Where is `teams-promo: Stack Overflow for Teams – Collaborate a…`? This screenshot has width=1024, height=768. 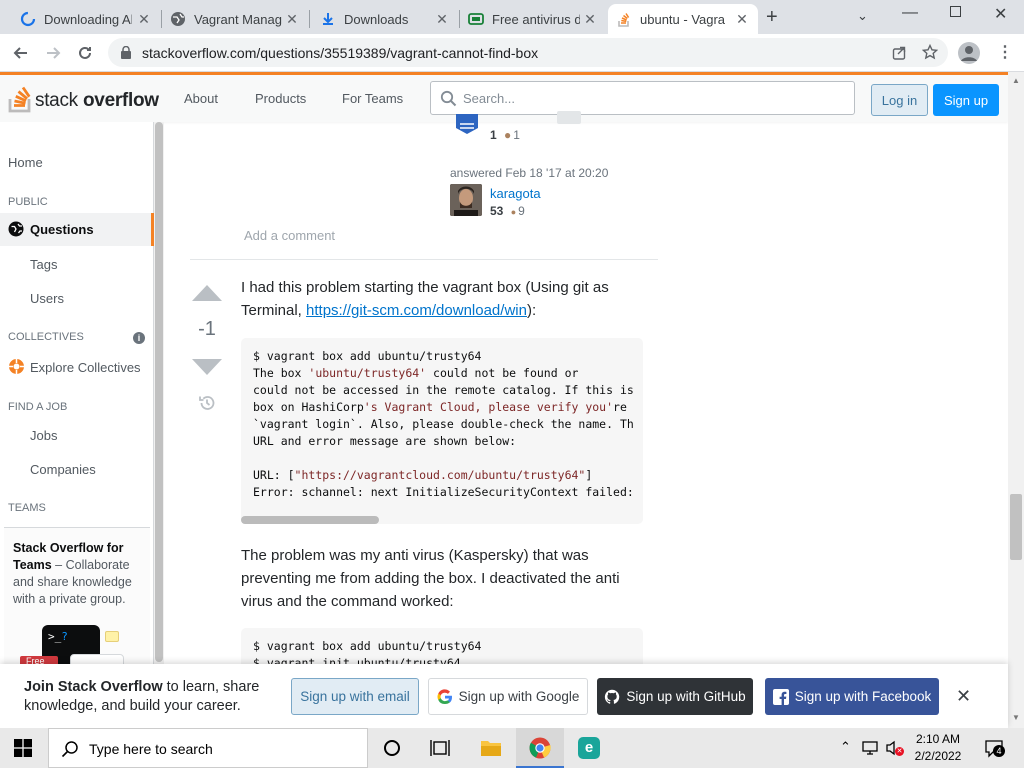 teams-promo: Stack Overflow for Teams – Collaborate a… is located at coordinates (77, 597).